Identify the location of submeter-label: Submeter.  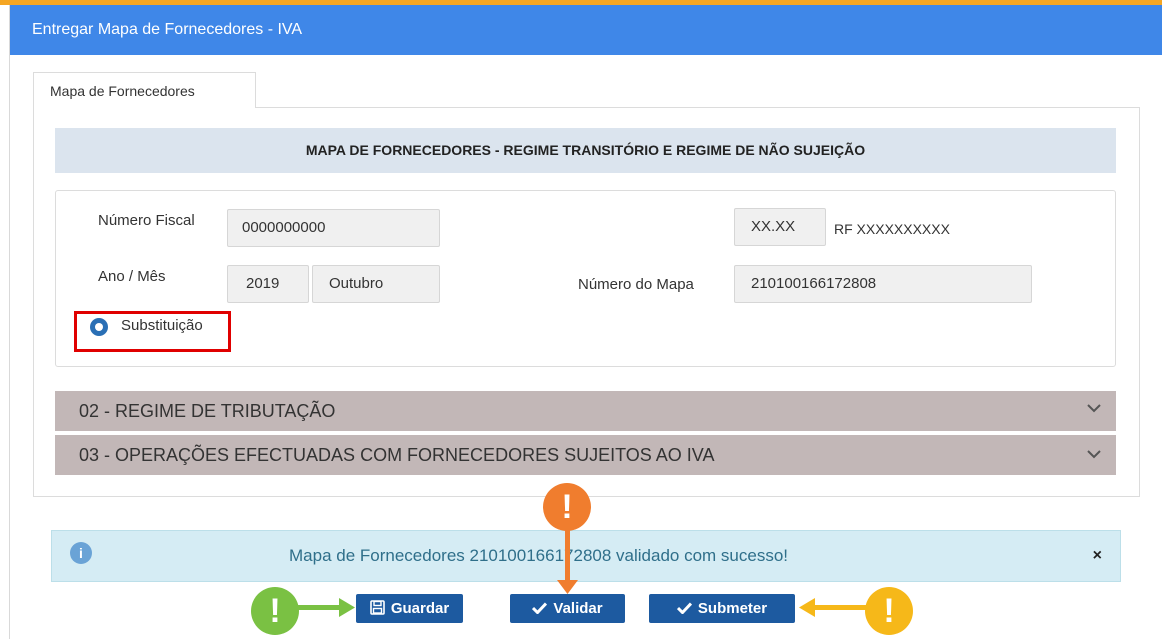
(732, 608).